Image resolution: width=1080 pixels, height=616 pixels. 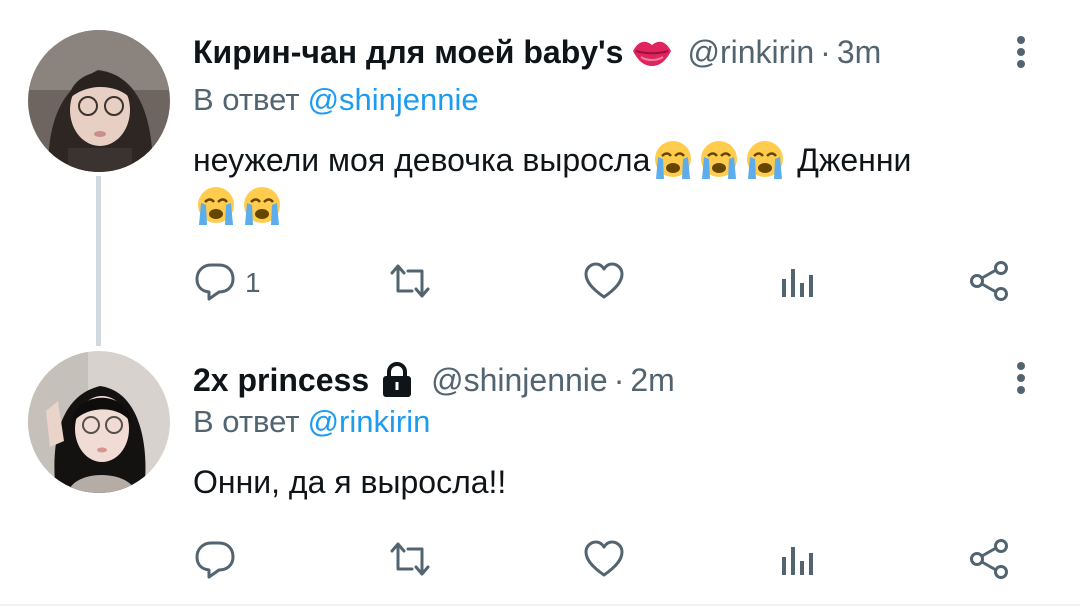 What do you see at coordinates (369, 421) in the screenshot?
I see `reply-mention-link: @rinkirin` at bounding box center [369, 421].